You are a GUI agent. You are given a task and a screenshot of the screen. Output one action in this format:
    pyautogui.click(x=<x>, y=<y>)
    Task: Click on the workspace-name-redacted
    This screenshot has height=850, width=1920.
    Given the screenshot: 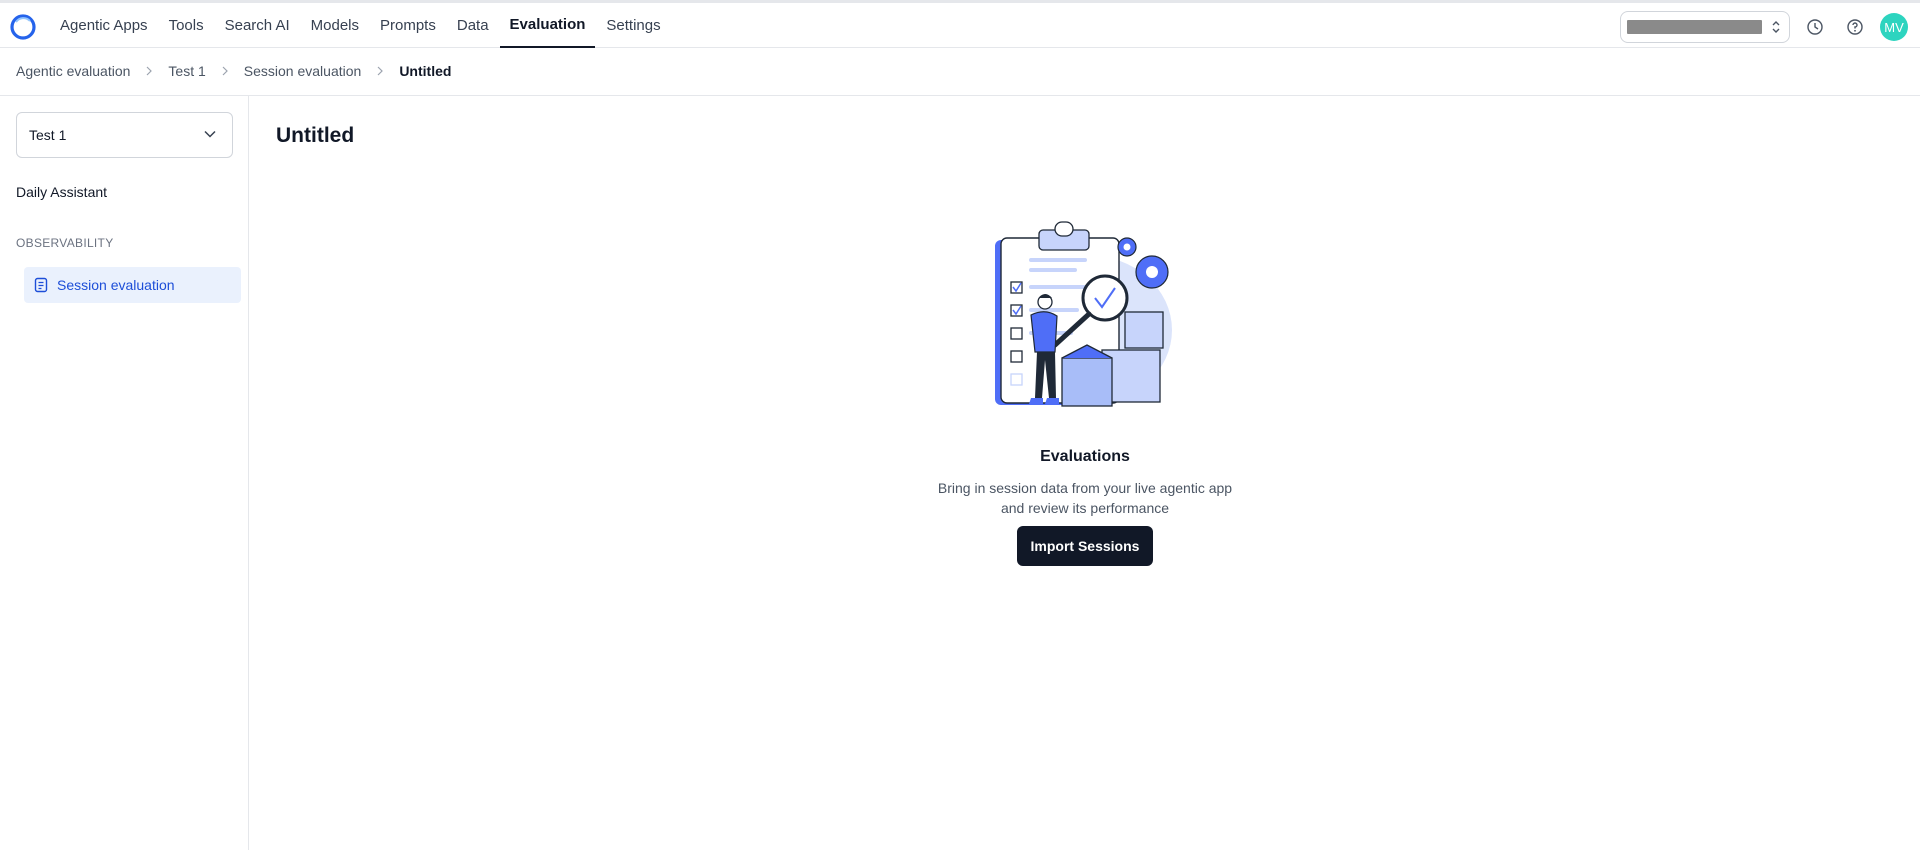 What is the action you would take?
    pyautogui.click(x=1694, y=27)
    